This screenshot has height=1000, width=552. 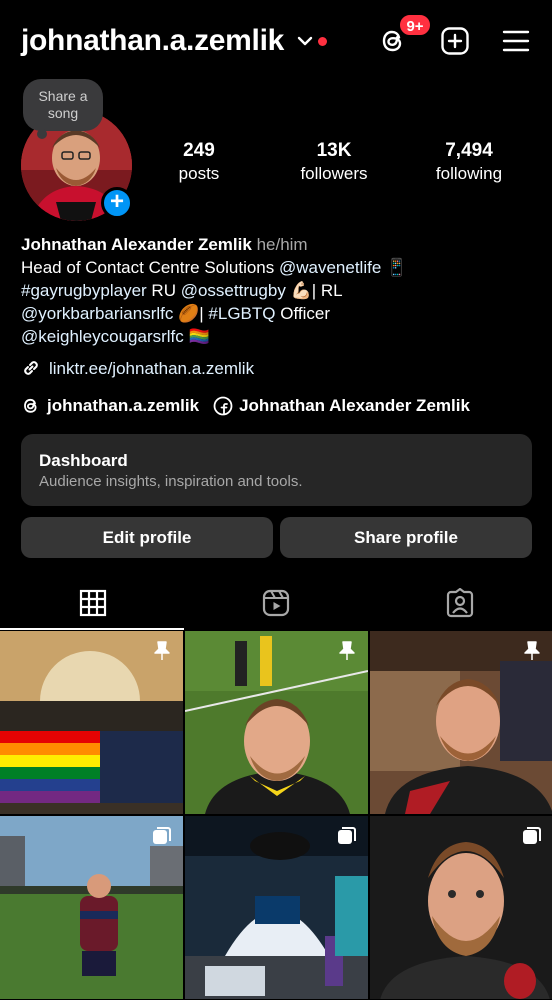 I want to click on mention-link: @wavenetlife, so click(x=330, y=267).